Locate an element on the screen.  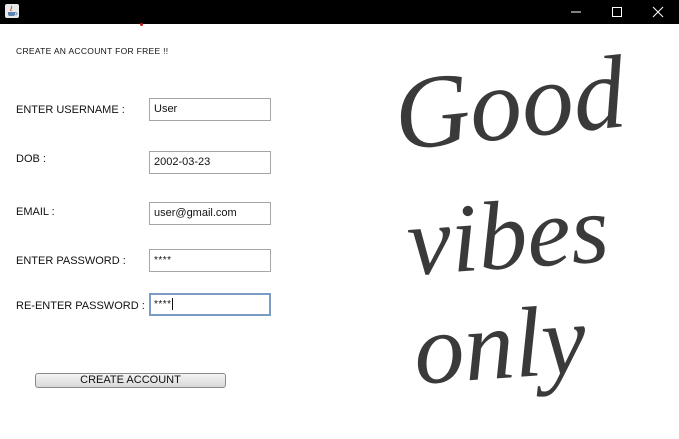
focus-marker-dot is located at coordinates (141, 24).